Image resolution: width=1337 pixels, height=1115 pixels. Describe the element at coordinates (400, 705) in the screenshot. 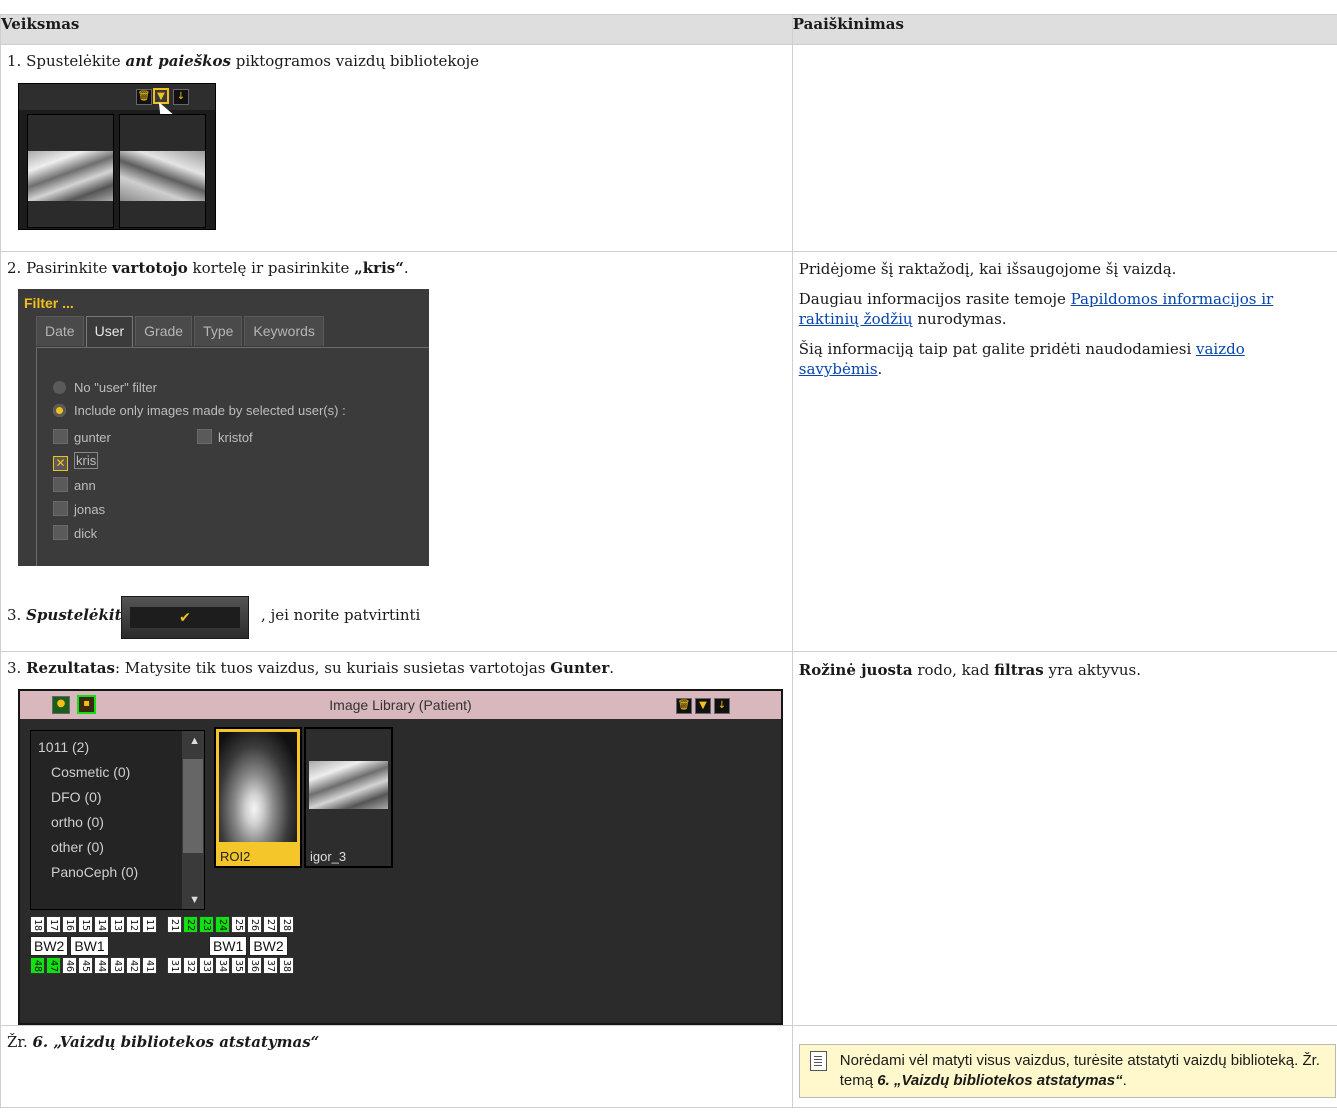

I see `library-title: Image Library (Patient)` at that location.